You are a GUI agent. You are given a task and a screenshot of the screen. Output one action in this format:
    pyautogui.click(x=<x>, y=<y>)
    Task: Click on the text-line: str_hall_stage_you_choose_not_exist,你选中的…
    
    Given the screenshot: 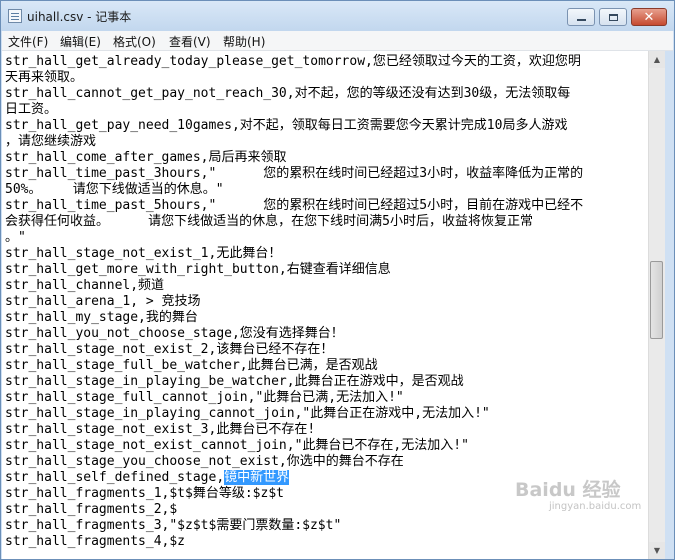 What is the action you would take?
    pyautogui.click(x=204, y=461)
    